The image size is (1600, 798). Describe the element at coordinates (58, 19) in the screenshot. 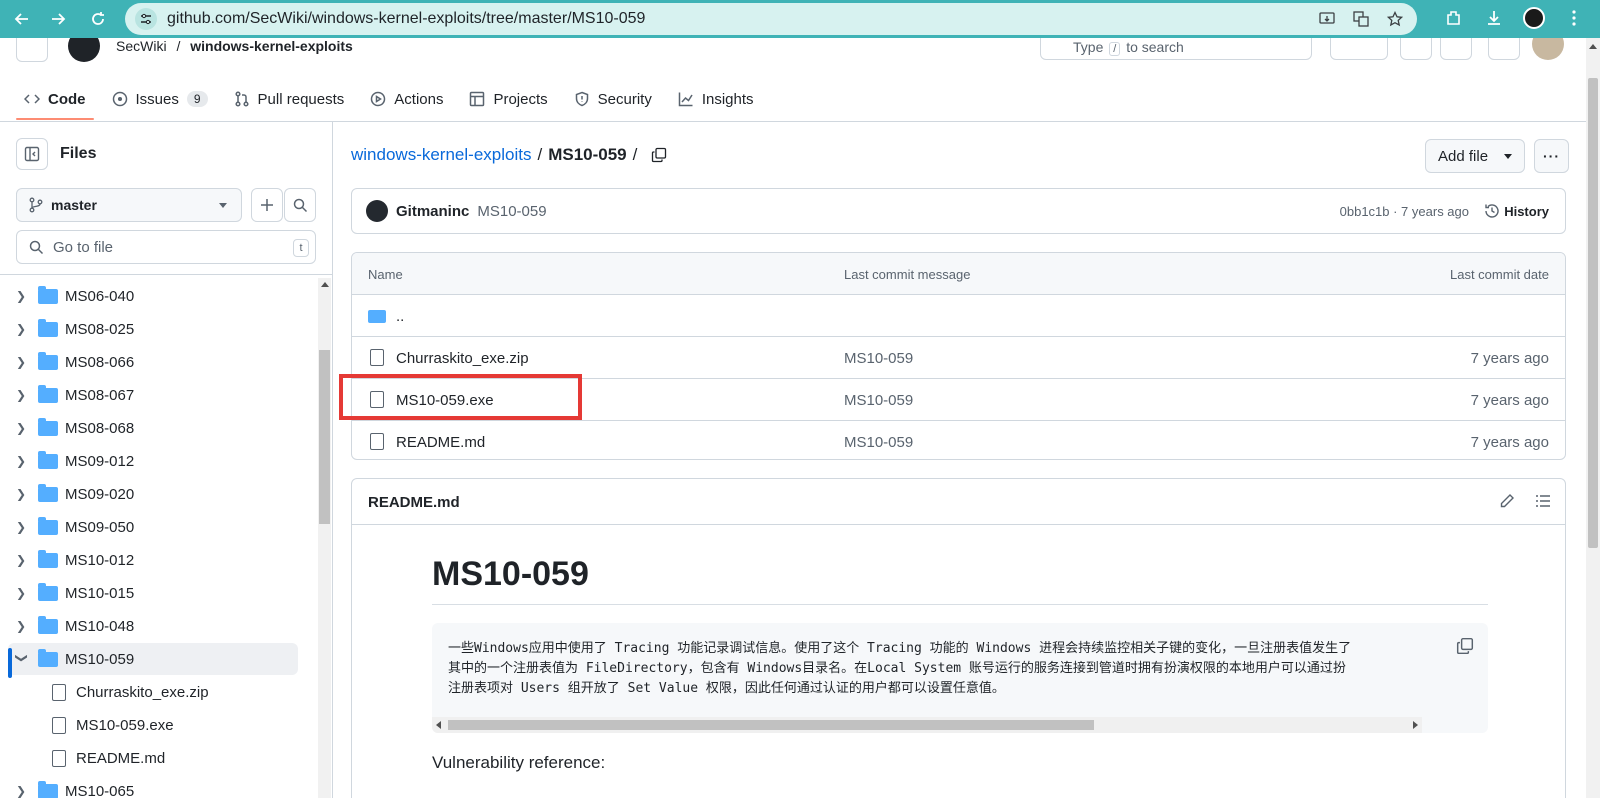

I see `forward-icon` at that location.